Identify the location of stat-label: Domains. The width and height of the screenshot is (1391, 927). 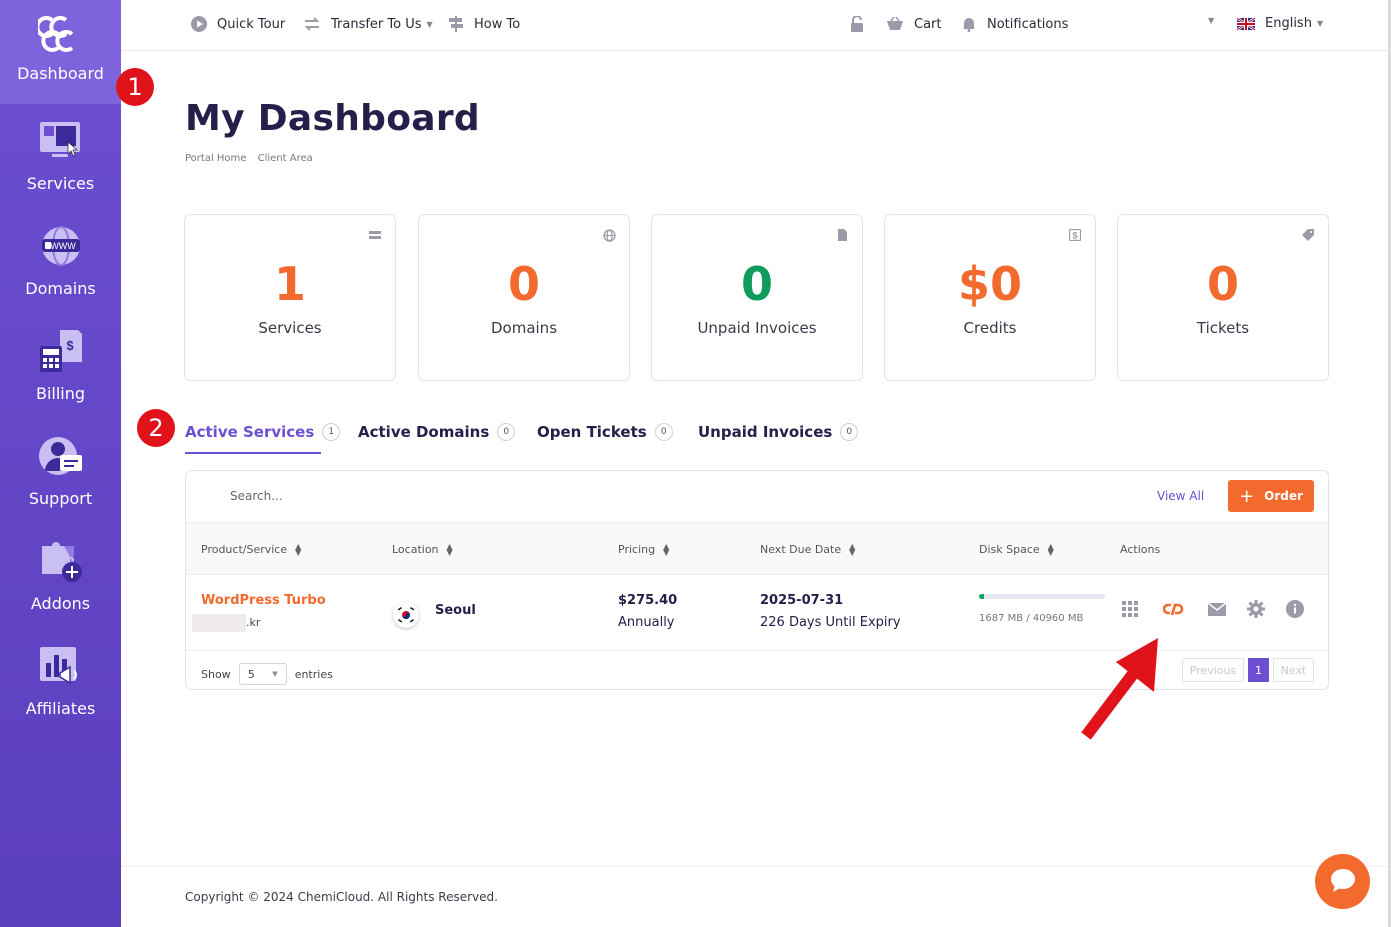
(524, 328).